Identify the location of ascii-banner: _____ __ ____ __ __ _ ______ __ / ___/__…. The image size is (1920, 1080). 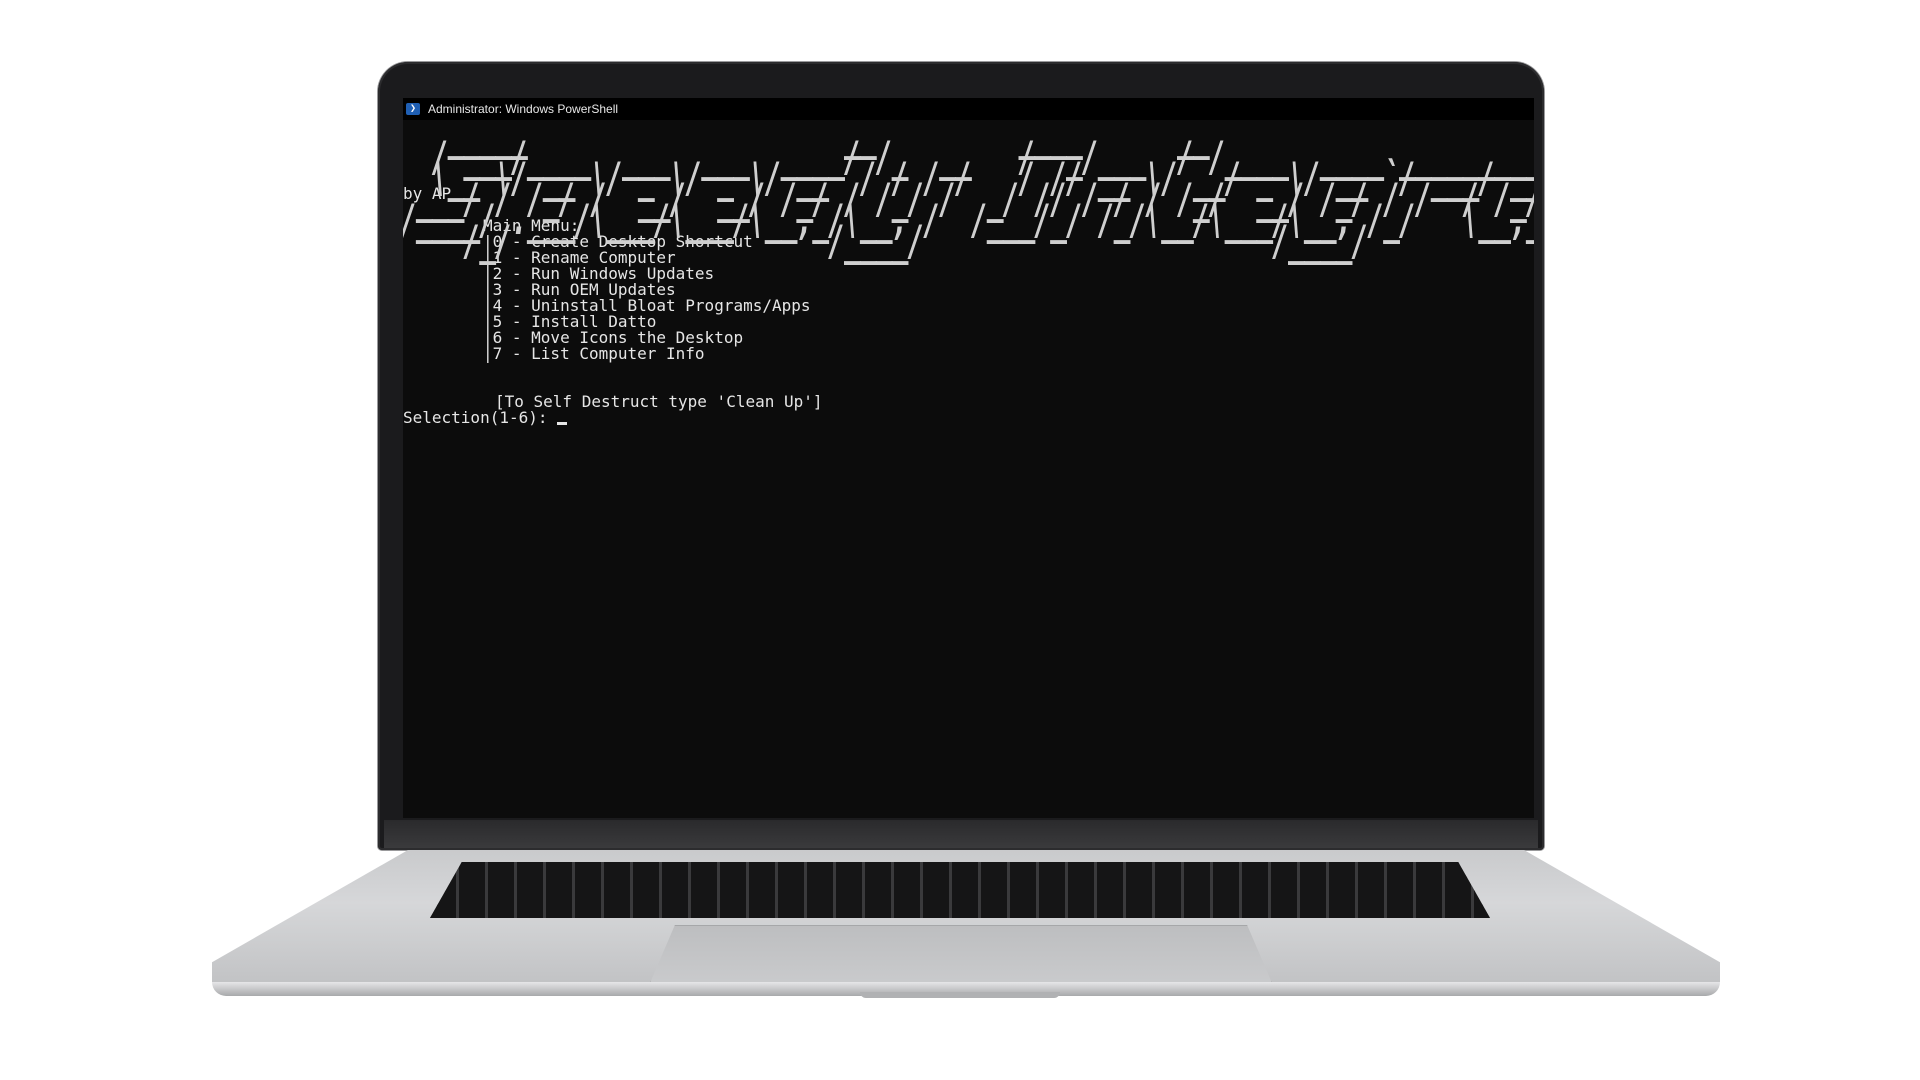
(968, 188).